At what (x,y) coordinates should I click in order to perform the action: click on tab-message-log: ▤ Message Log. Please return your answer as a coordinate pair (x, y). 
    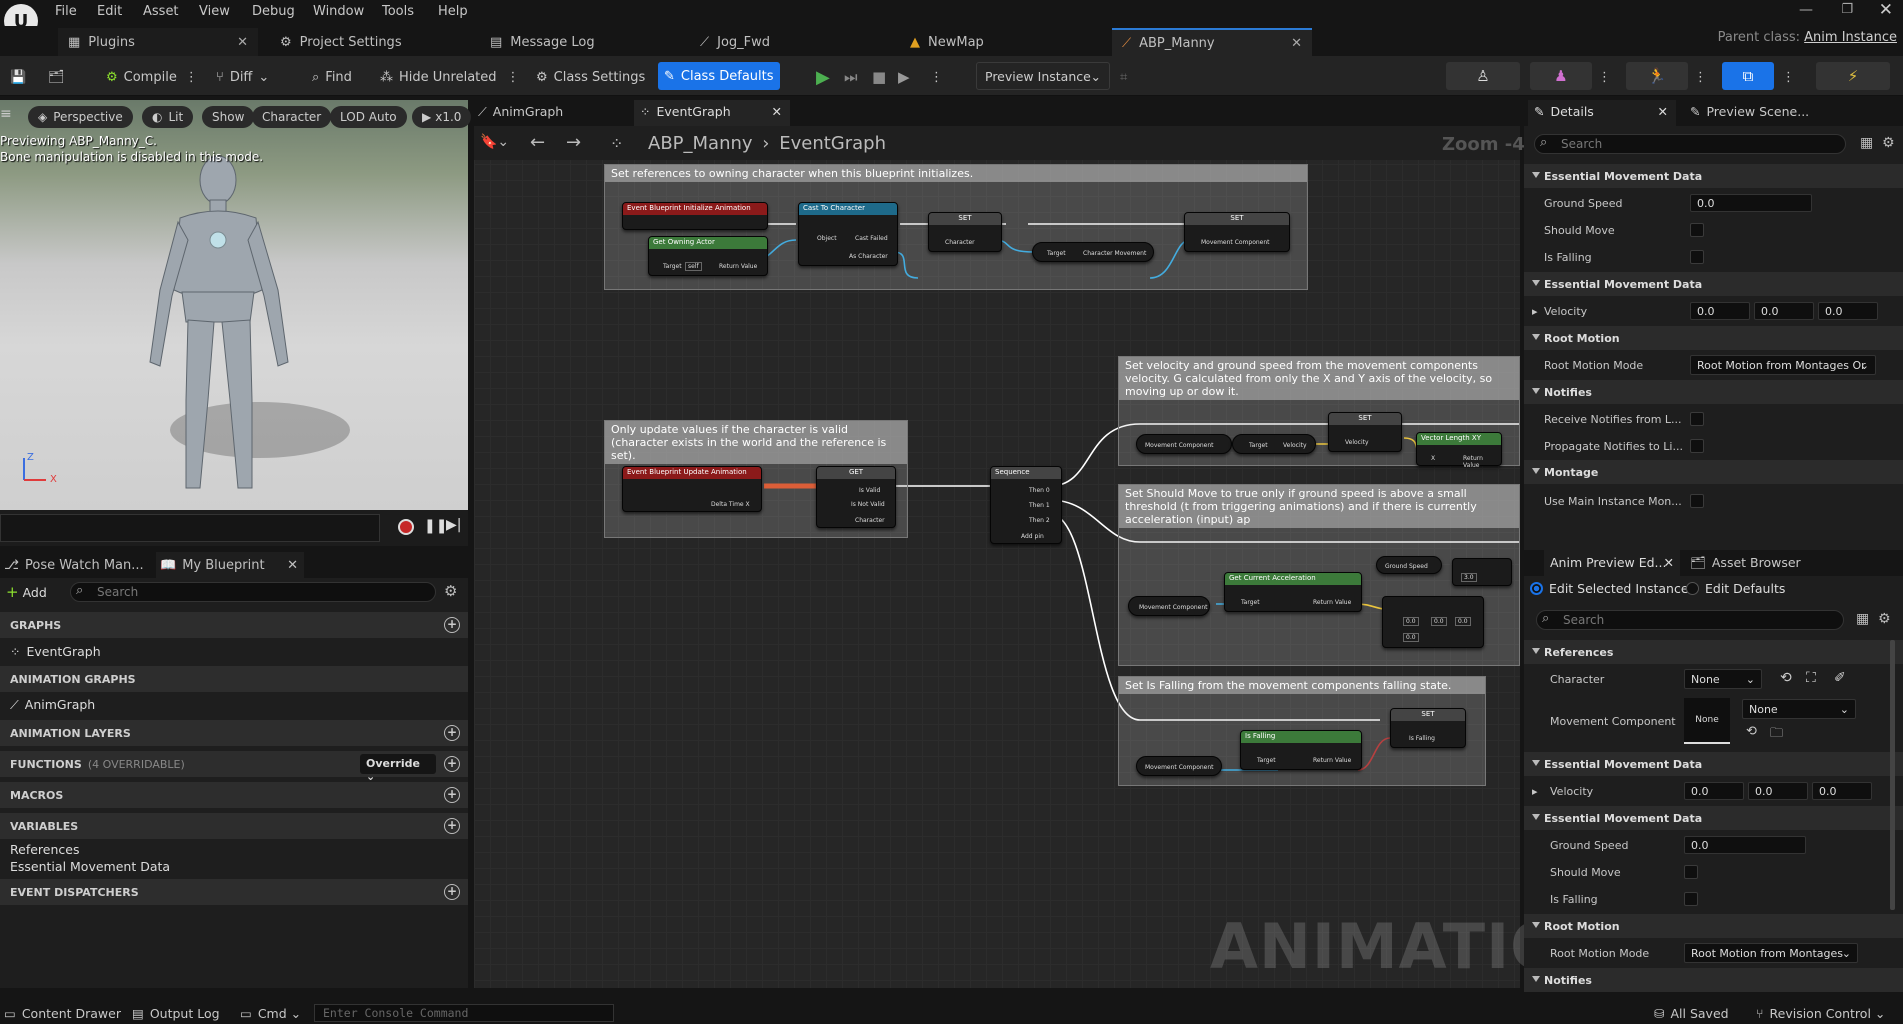
    Looking at the image, I should click on (580, 42).